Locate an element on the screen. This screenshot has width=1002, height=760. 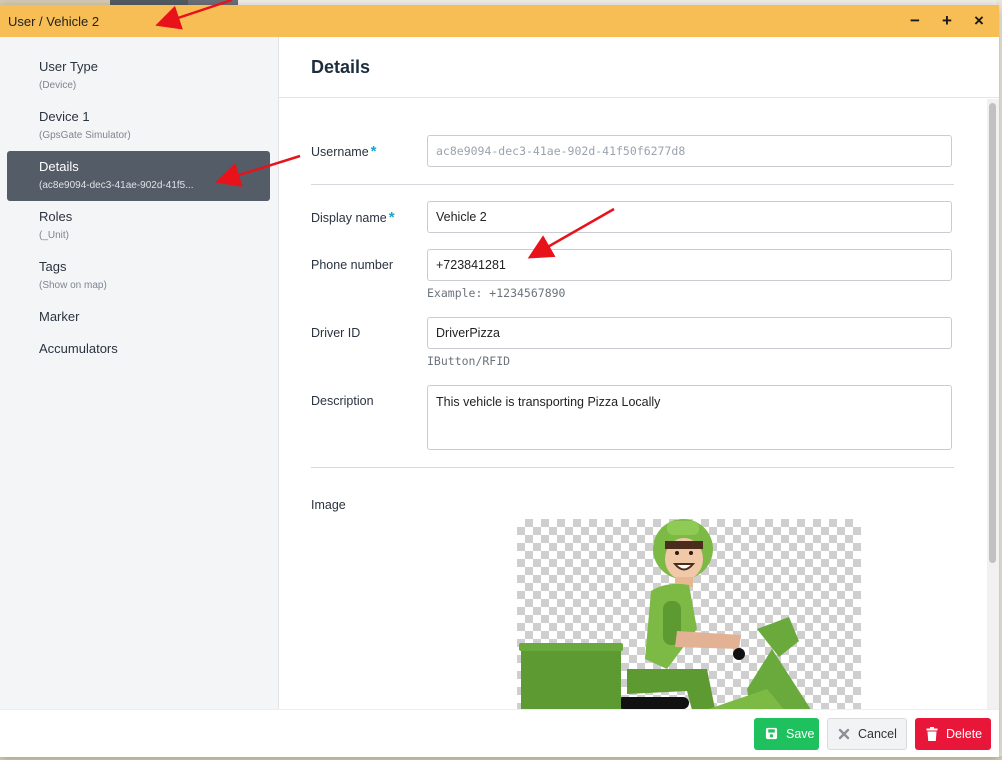
cancel-button: Cancel is located at coordinates (867, 733).